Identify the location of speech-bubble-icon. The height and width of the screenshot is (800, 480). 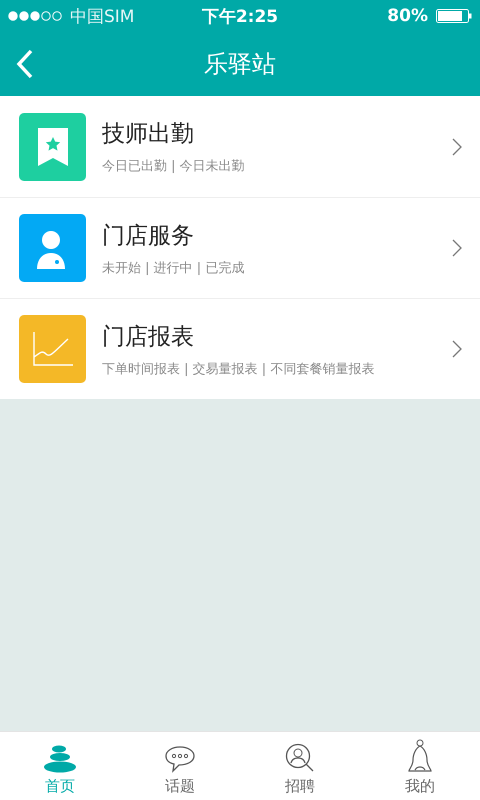
(180, 759).